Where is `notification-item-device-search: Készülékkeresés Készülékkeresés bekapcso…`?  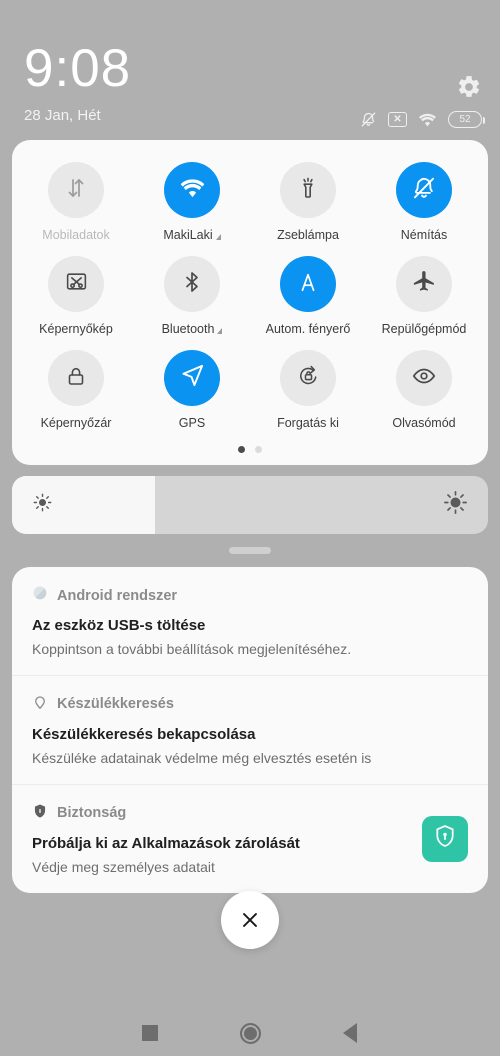
notification-item-device-search: Készülékkeresés Készülékkeresés bekapcso… is located at coordinates (250, 729).